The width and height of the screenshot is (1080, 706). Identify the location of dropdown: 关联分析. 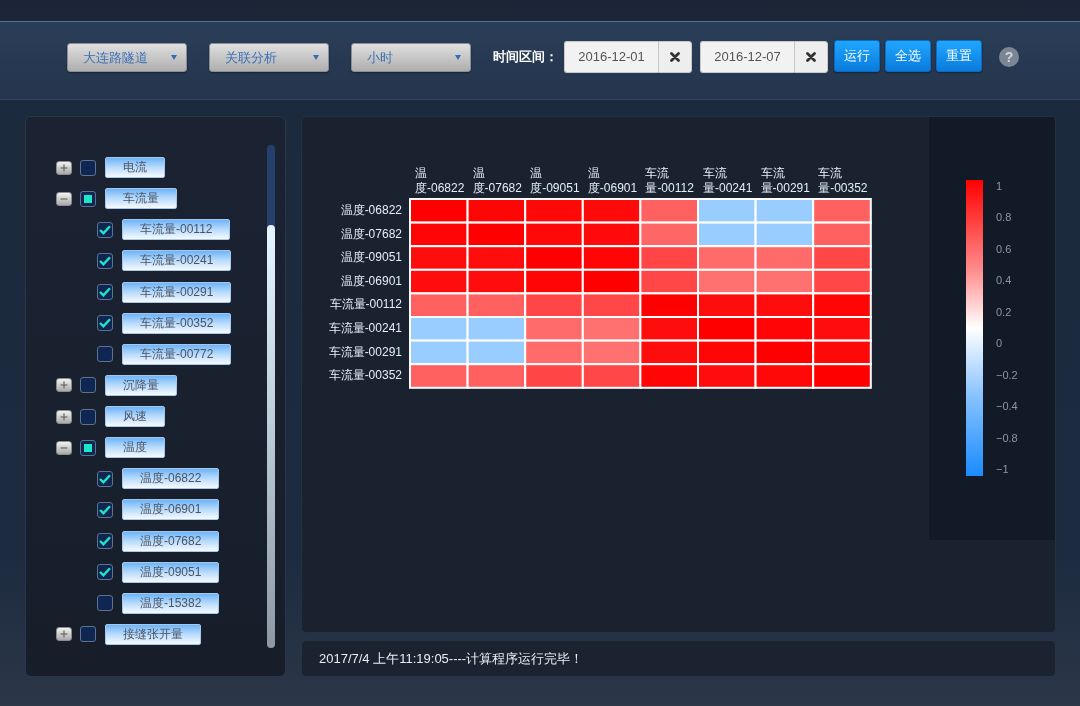
(269, 57).